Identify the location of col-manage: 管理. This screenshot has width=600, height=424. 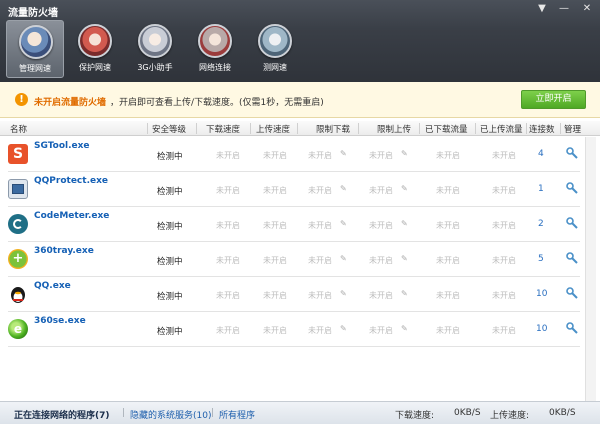
(572, 129).